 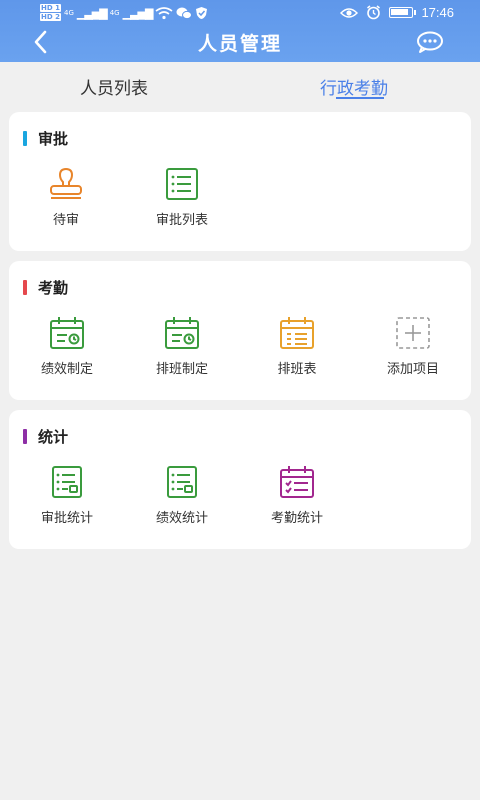 What do you see at coordinates (354, 86) in the screenshot?
I see `tab-admin-attendance: 行政考勤` at bounding box center [354, 86].